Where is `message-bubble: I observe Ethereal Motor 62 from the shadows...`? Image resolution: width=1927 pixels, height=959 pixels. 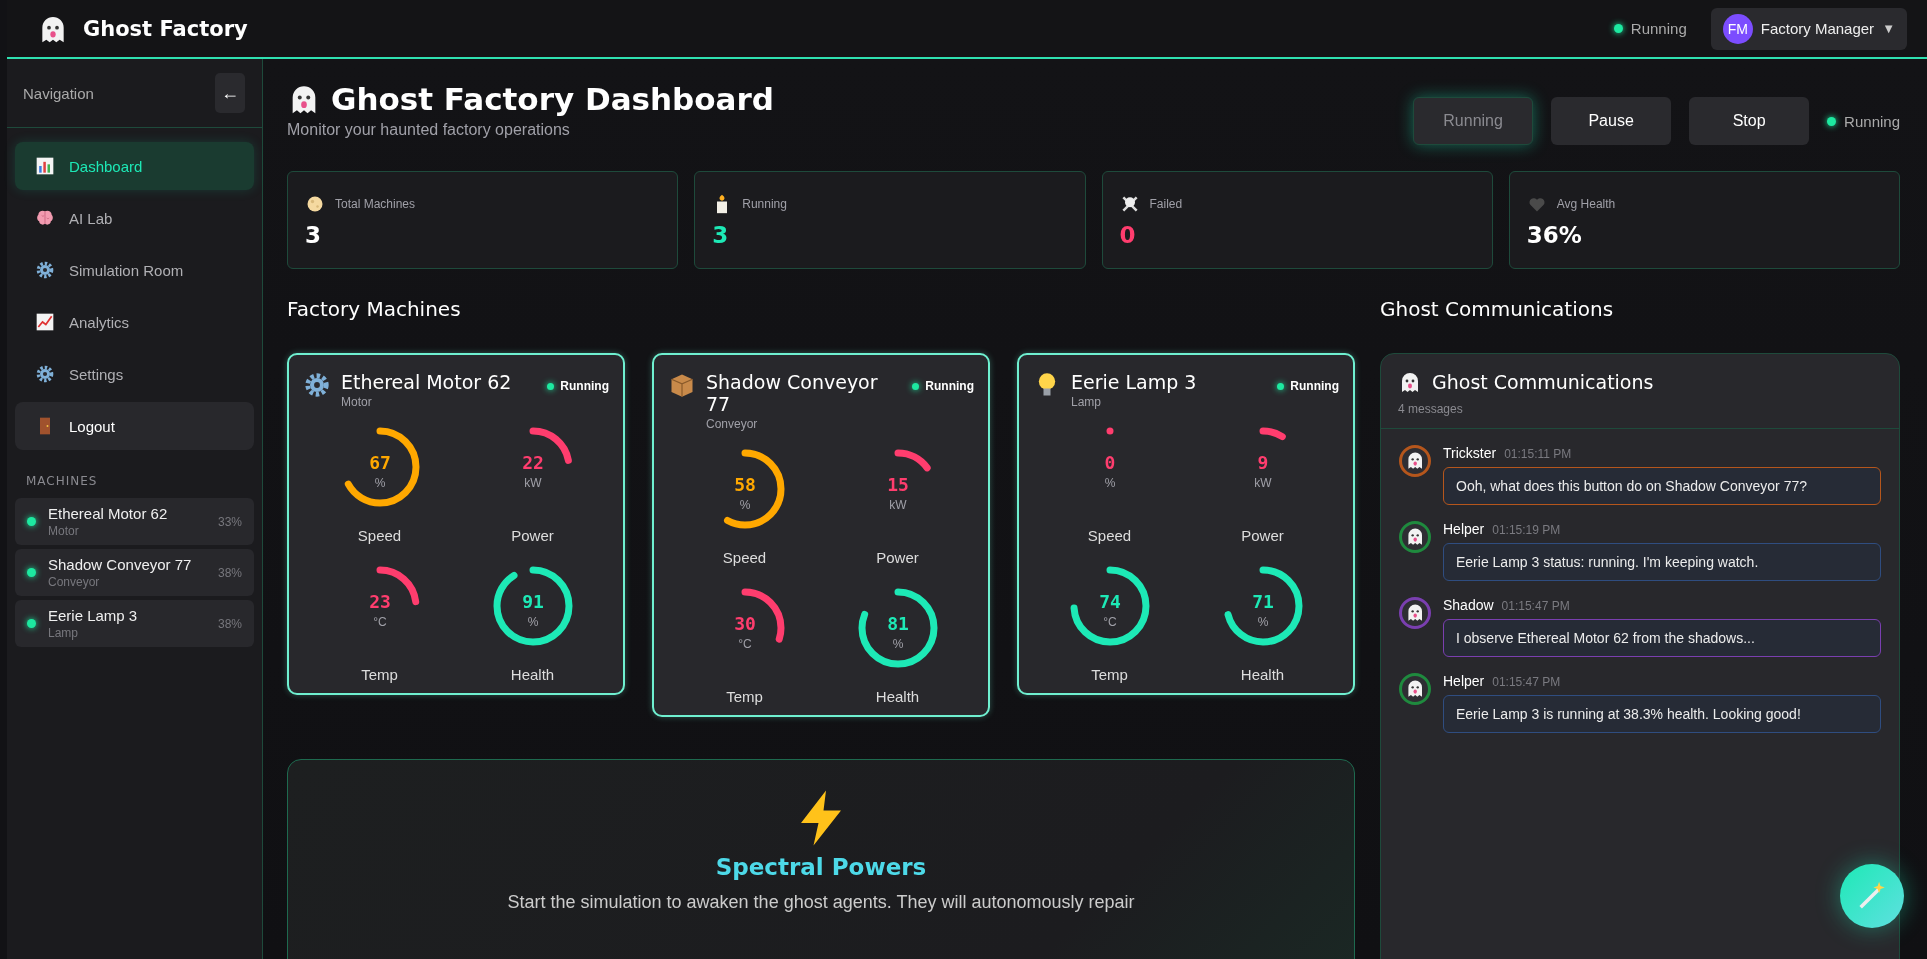
message-bubble: I observe Ethereal Motor 62 from the shadows... is located at coordinates (1662, 638).